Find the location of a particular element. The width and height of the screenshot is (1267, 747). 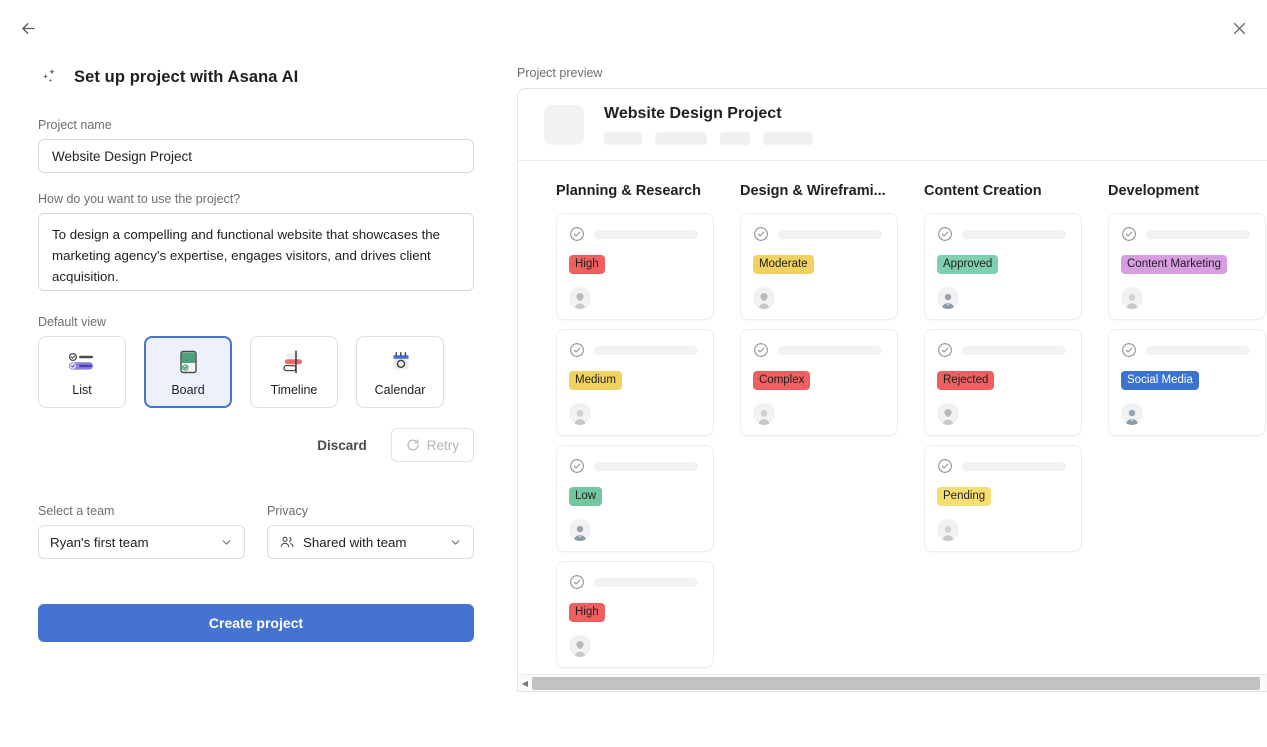

preview-project-title: Website Design Project is located at coordinates (693, 113).